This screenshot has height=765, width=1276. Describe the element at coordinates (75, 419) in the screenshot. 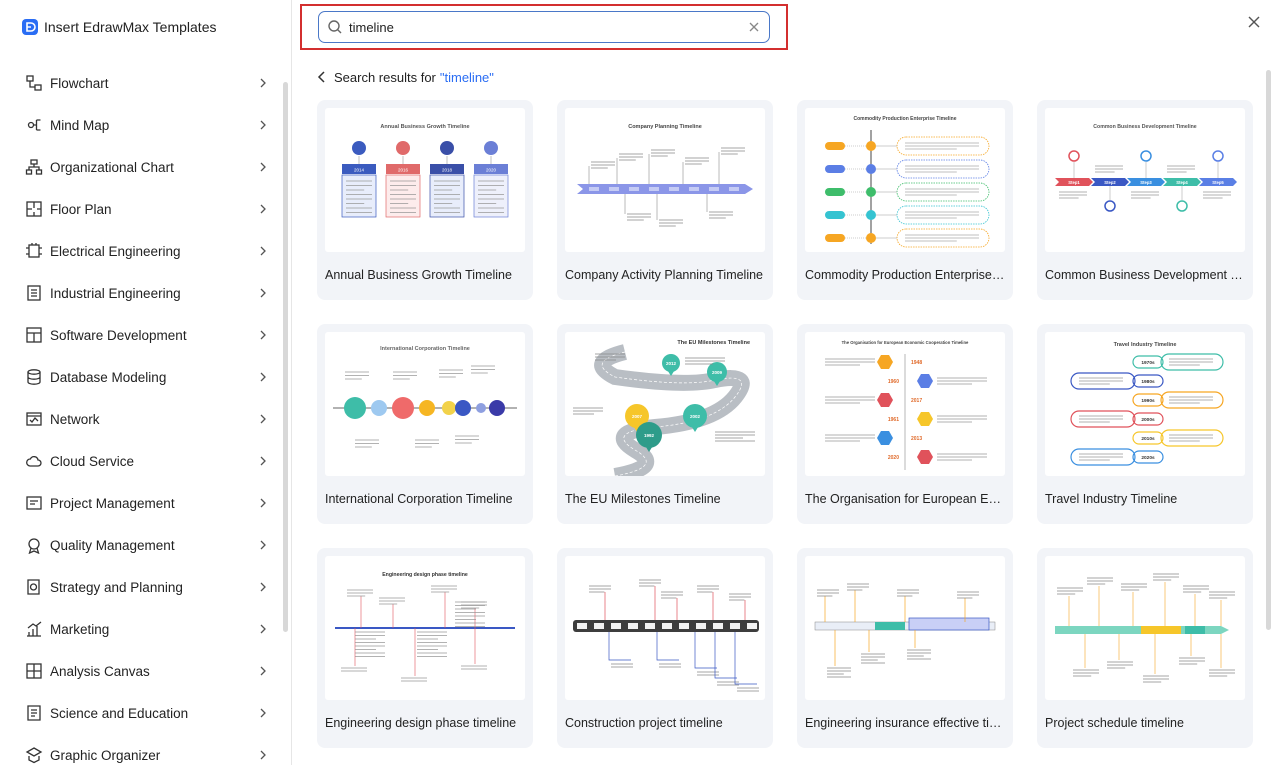

I see `sidebar-item-label: Network` at that location.